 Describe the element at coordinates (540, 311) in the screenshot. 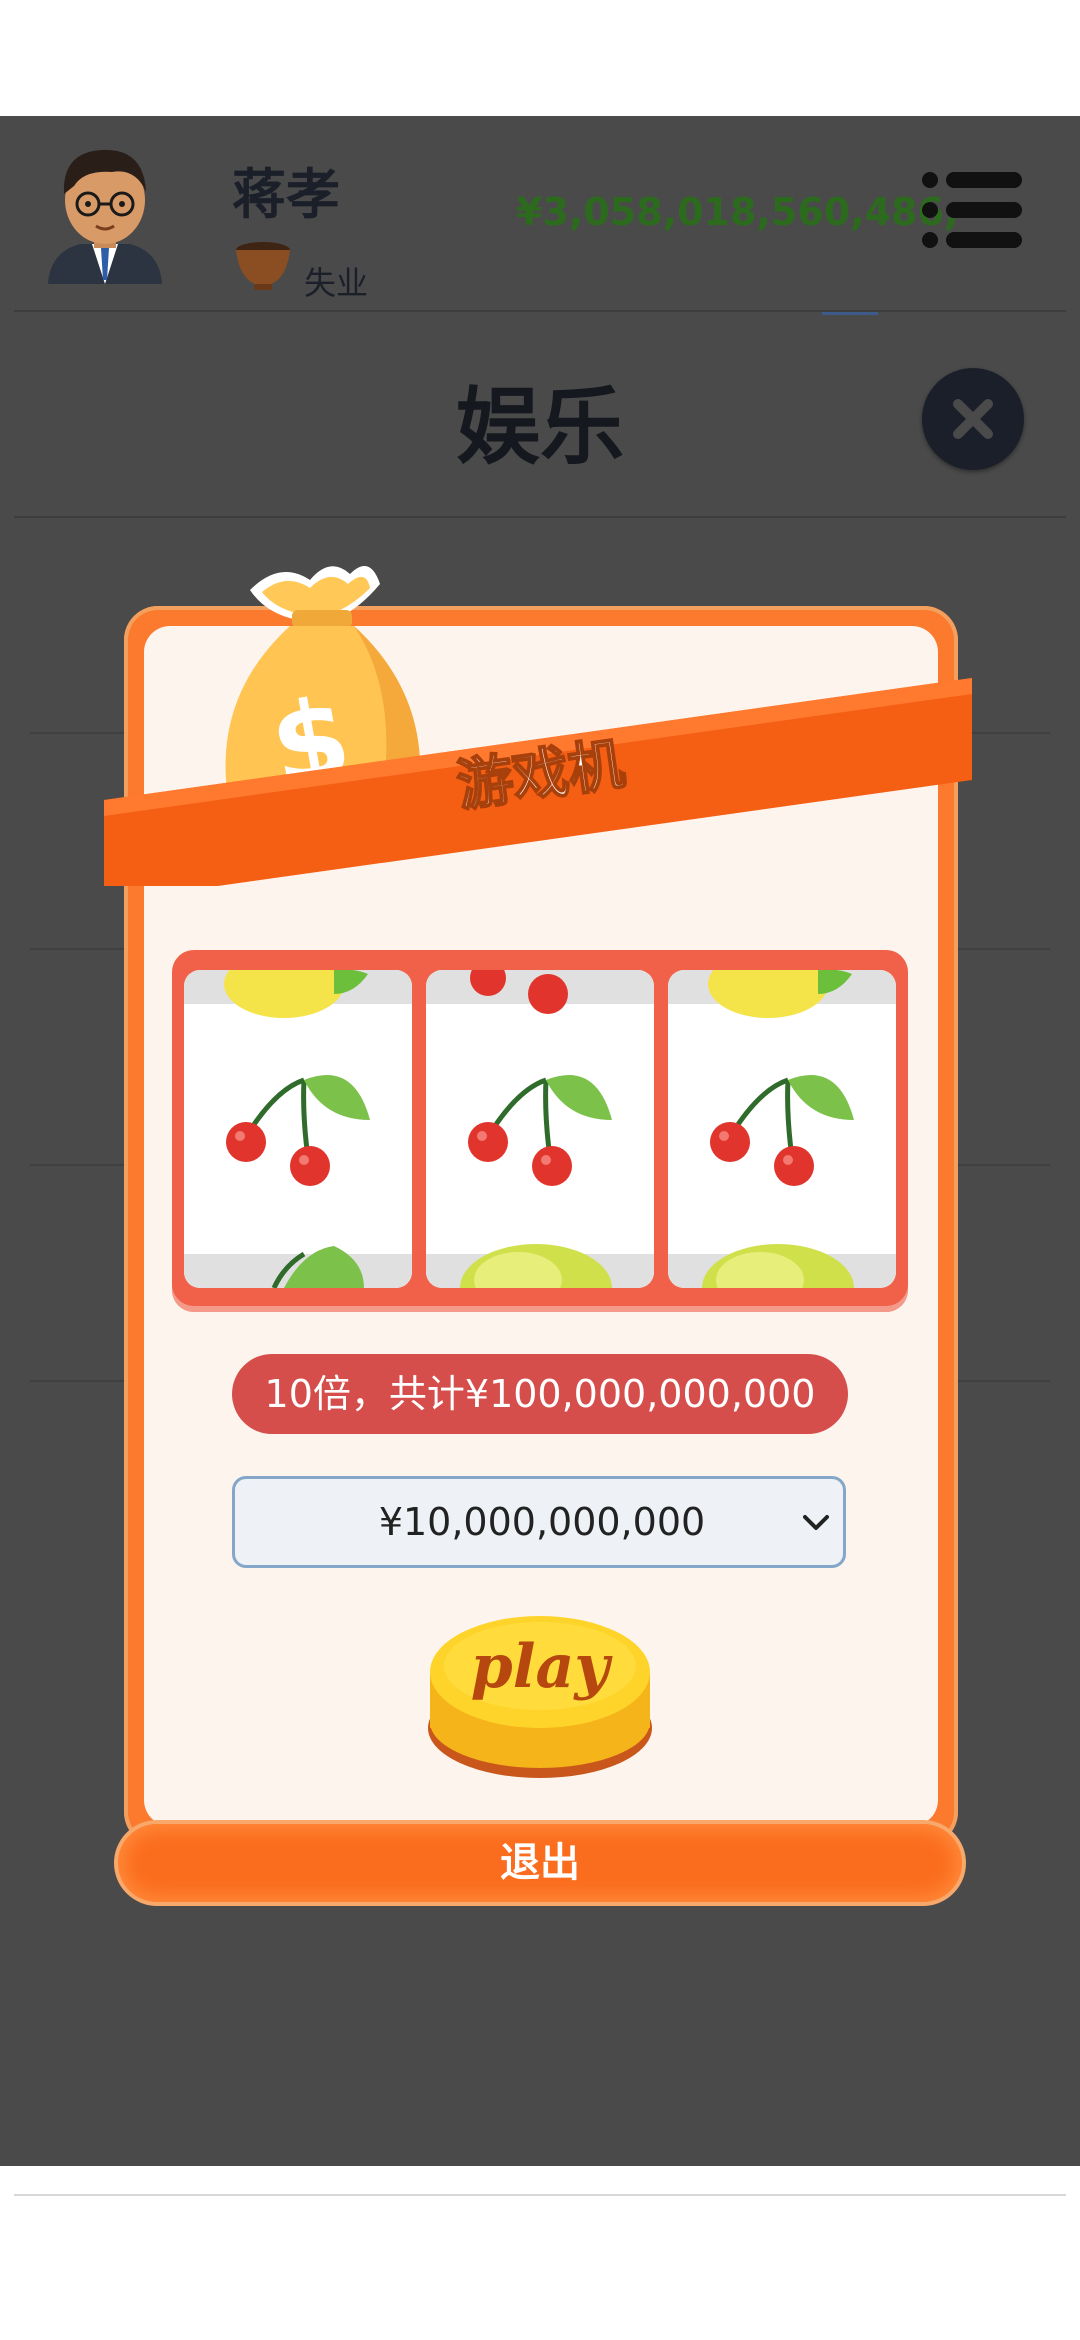

I see `header-divider` at that location.